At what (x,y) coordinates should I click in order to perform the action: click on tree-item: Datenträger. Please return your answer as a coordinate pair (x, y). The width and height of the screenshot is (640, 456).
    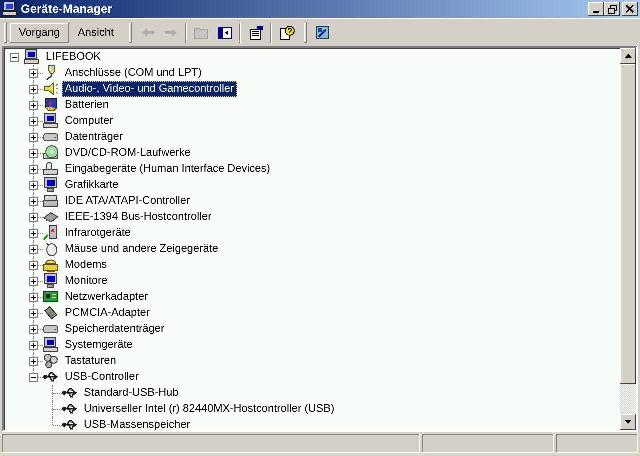
    Looking at the image, I should click on (94, 137).